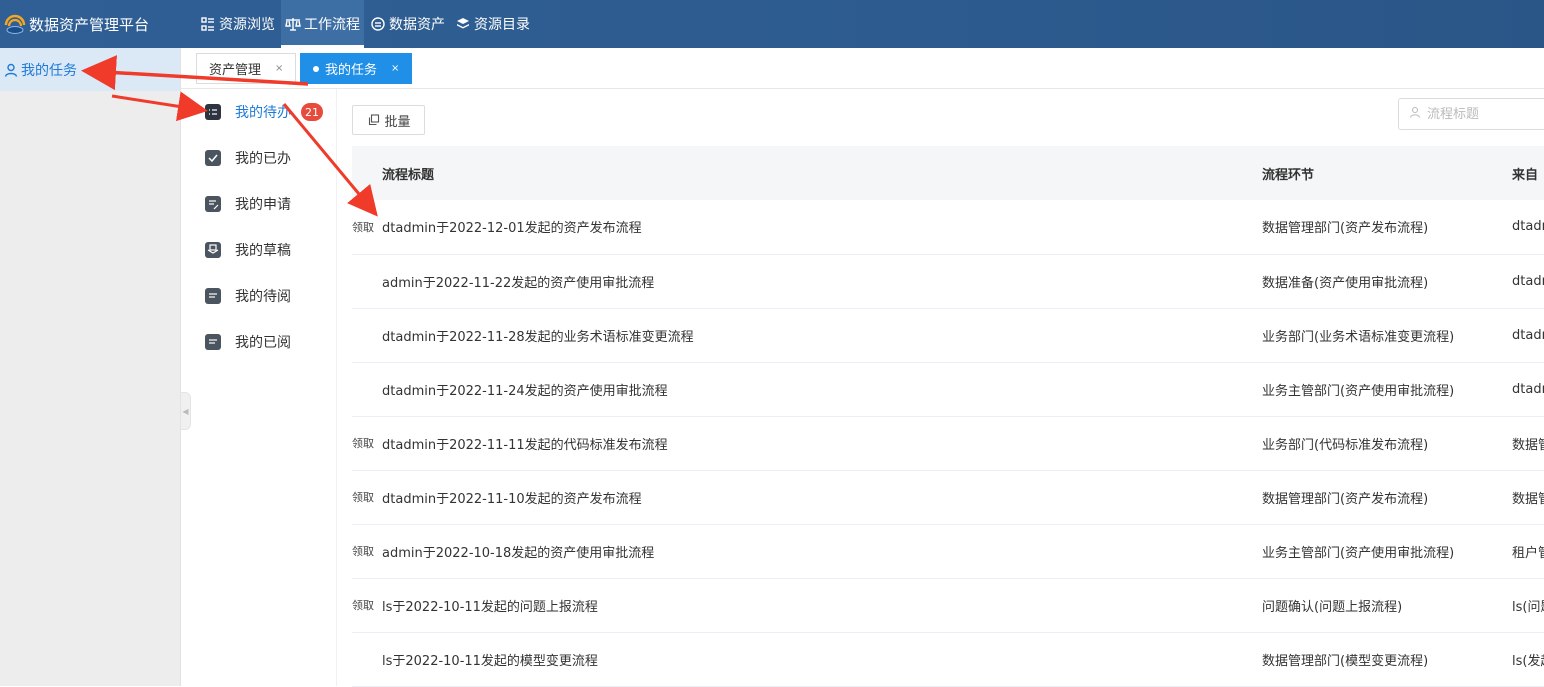 The image size is (1544, 687). I want to click on row-node: 数据管理部门(模型变更流程), so click(1387, 659).